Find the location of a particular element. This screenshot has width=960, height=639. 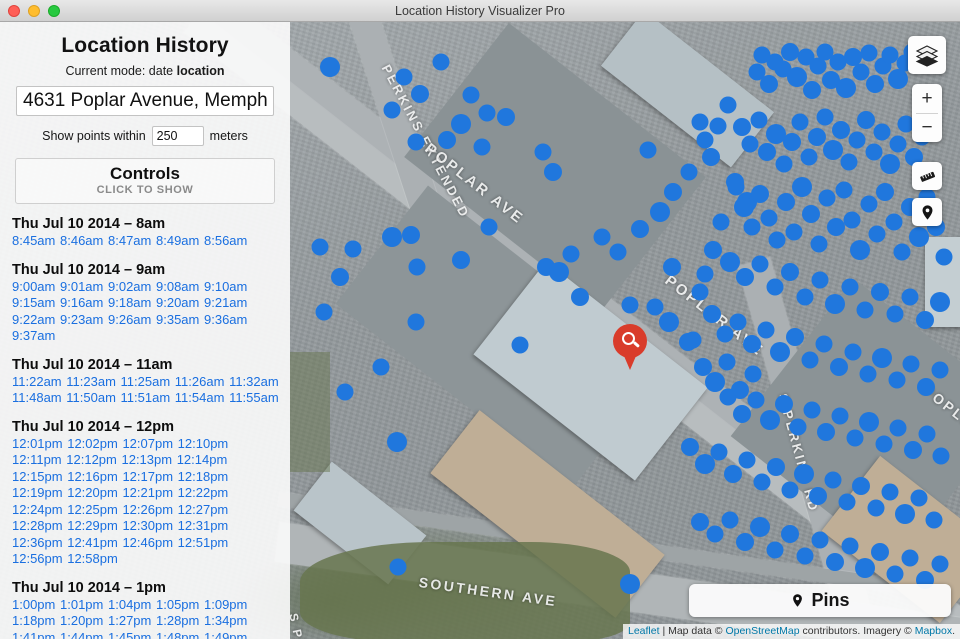

history-time-link: 1:44pm is located at coordinates (81, 634).